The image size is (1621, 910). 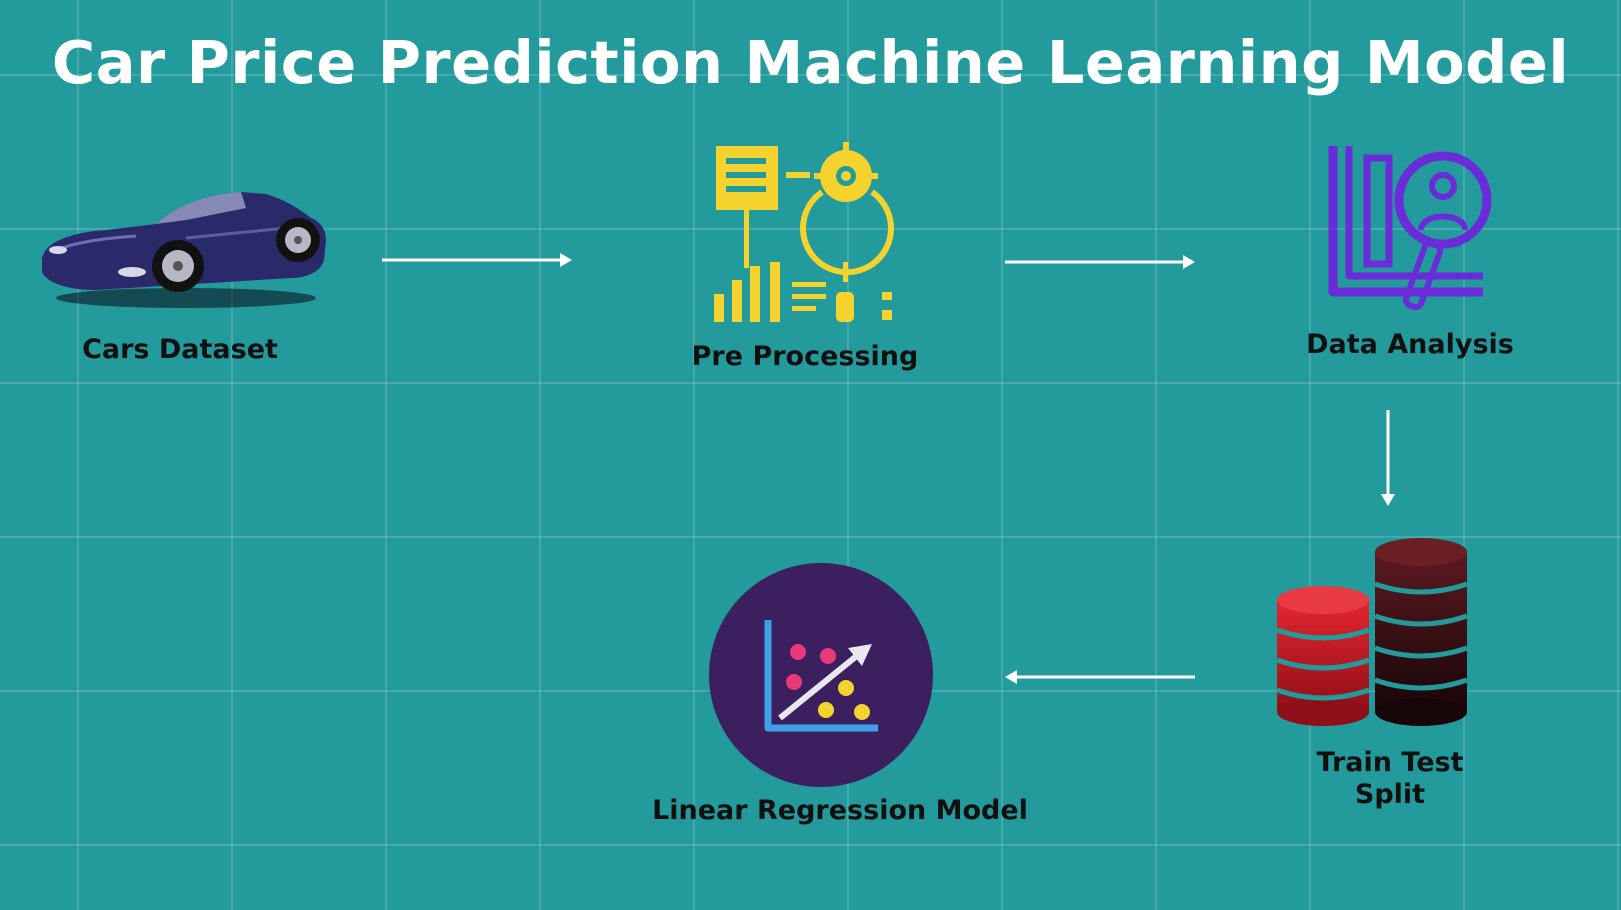 What do you see at coordinates (804, 232) in the screenshot?
I see `document-gear-icon` at bounding box center [804, 232].